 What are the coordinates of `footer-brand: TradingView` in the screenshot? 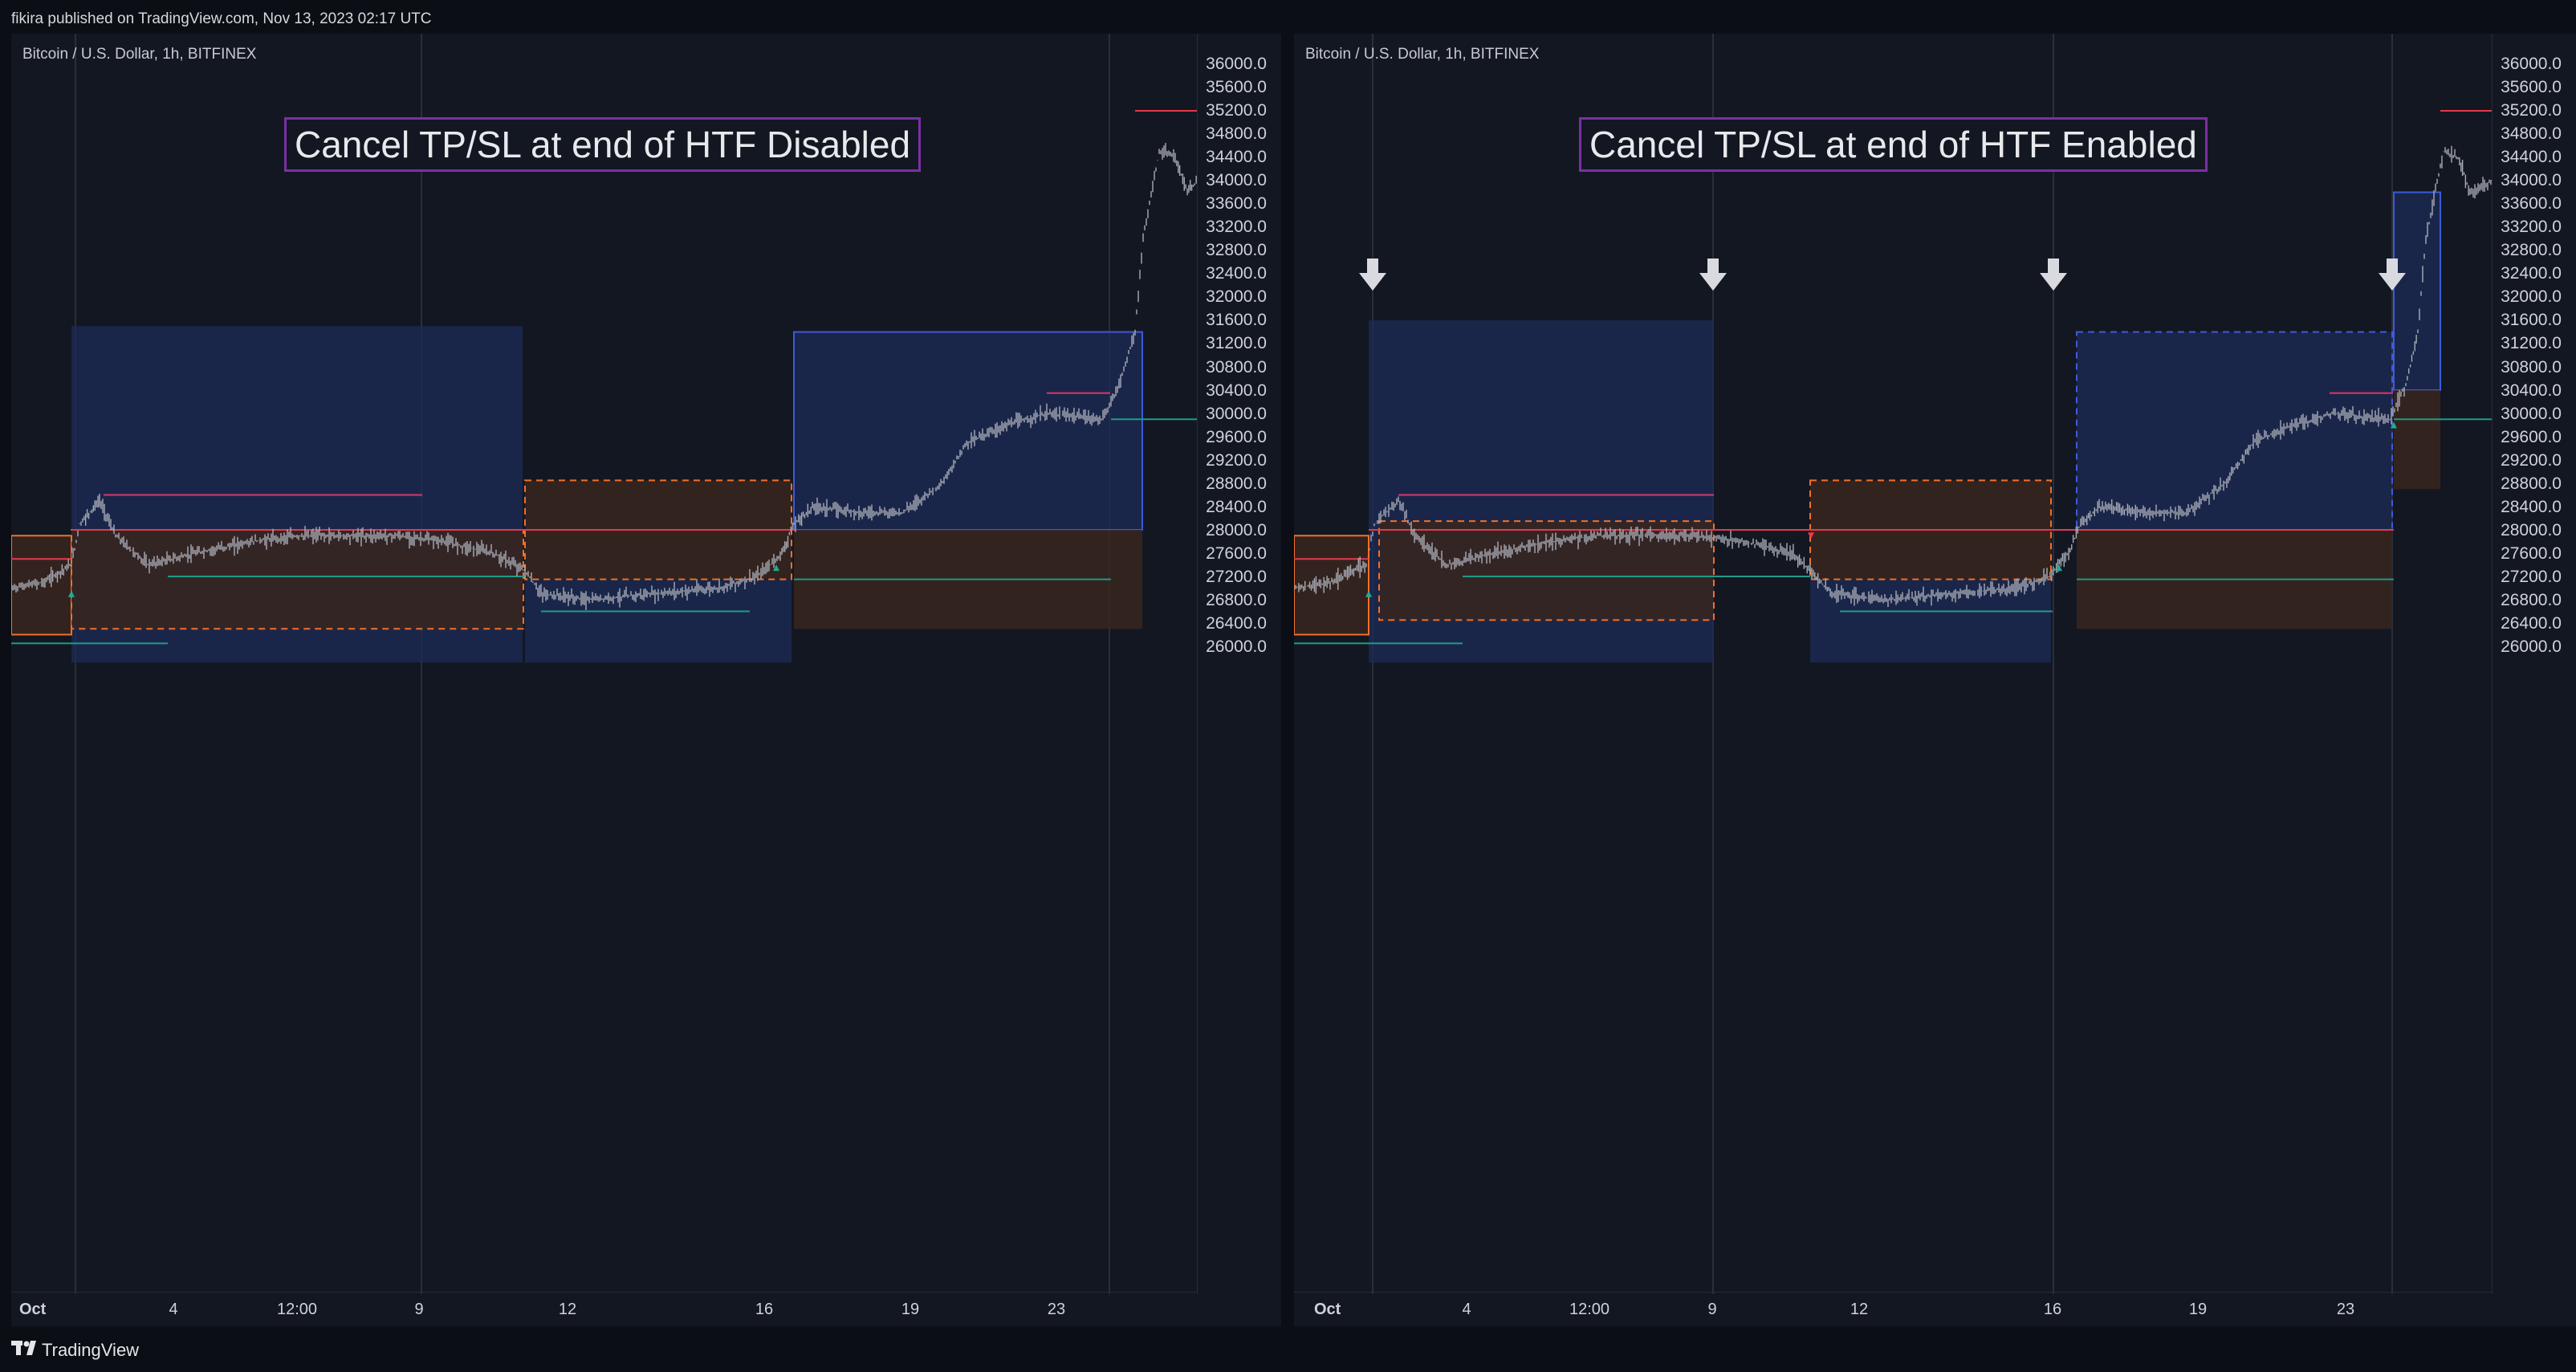 It's located at (91, 1350).